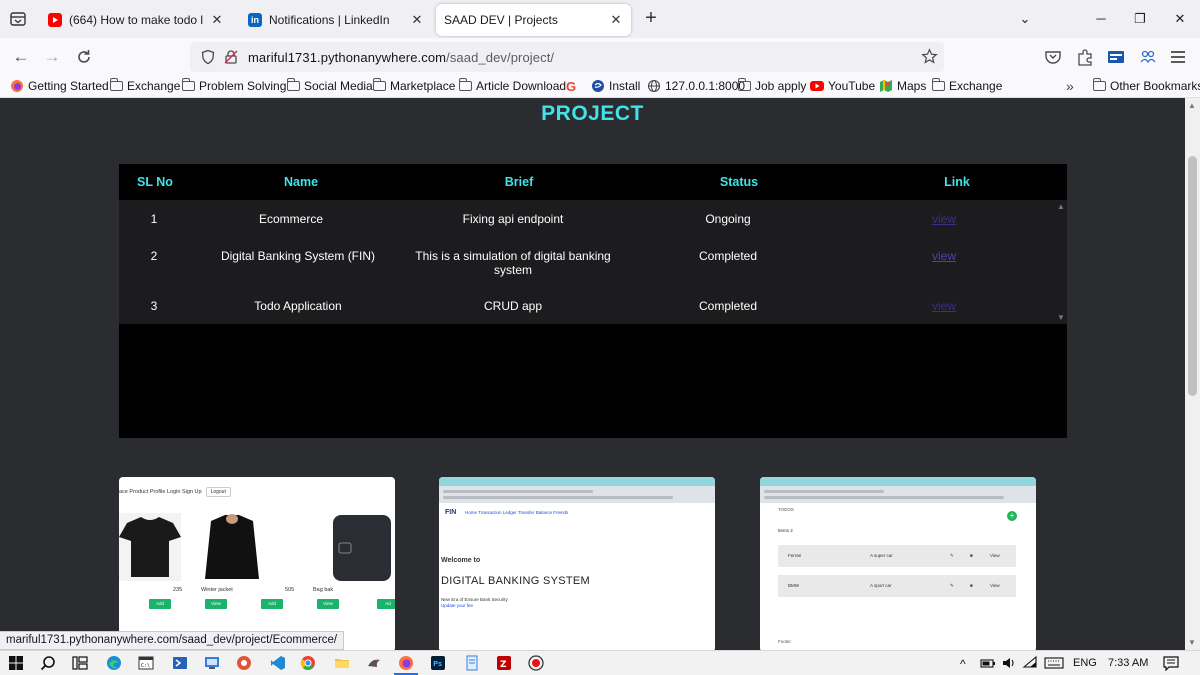 The width and height of the screenshot is (1200, 675). Describe the element at coordinates (1128, 663) in the screenshot. I see `clock: 7:33 AM` at that location.